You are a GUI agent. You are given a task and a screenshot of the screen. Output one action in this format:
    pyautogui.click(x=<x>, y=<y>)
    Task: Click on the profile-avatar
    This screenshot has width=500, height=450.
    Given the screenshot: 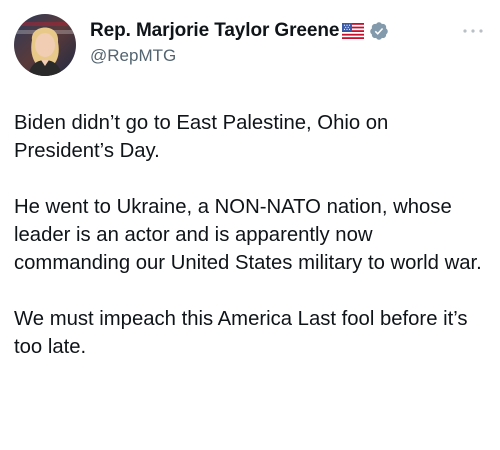 What is the action you would take?
    pyautogui.click(x=45, y=45)
    